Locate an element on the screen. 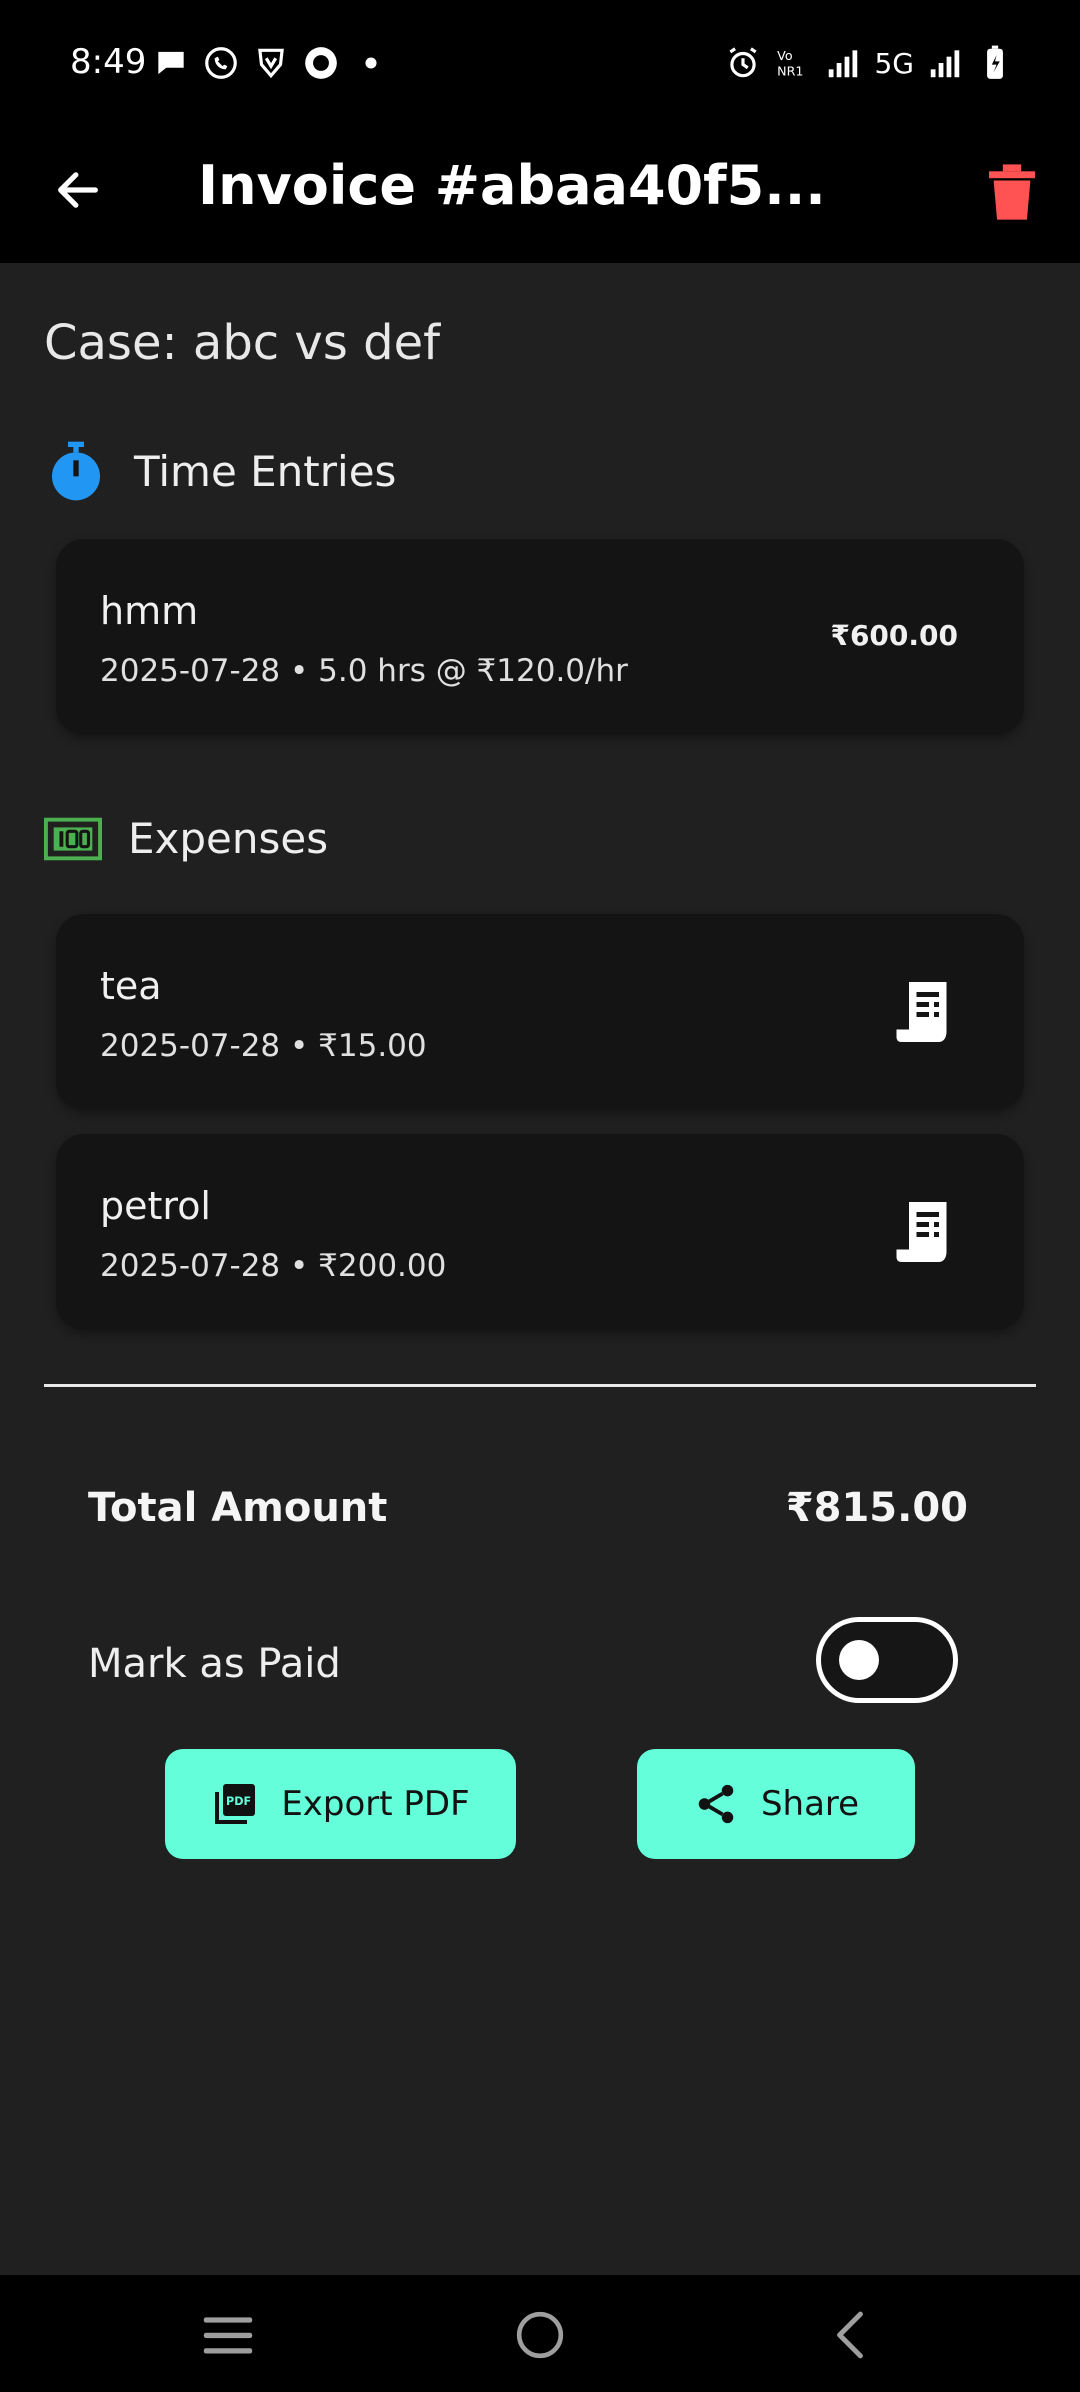 The height and width of the screenshot is (2392, 1080). export-pdf-button: PDF Export PDF is located at coordinates (340, 1804).